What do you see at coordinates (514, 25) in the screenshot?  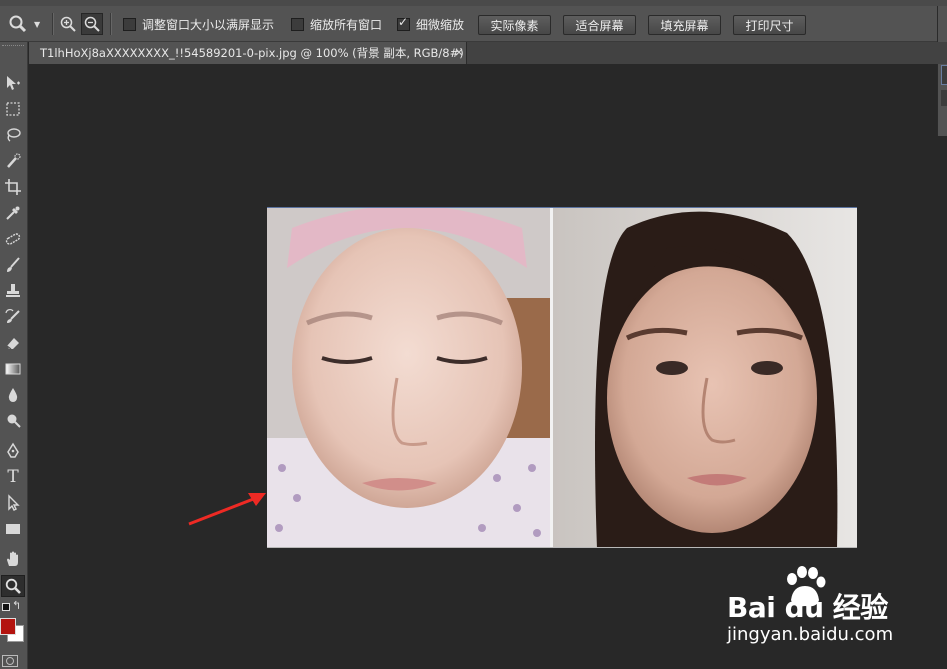 I see `actual-pixels-button: 实际像素` at bounding box center [514, 25].